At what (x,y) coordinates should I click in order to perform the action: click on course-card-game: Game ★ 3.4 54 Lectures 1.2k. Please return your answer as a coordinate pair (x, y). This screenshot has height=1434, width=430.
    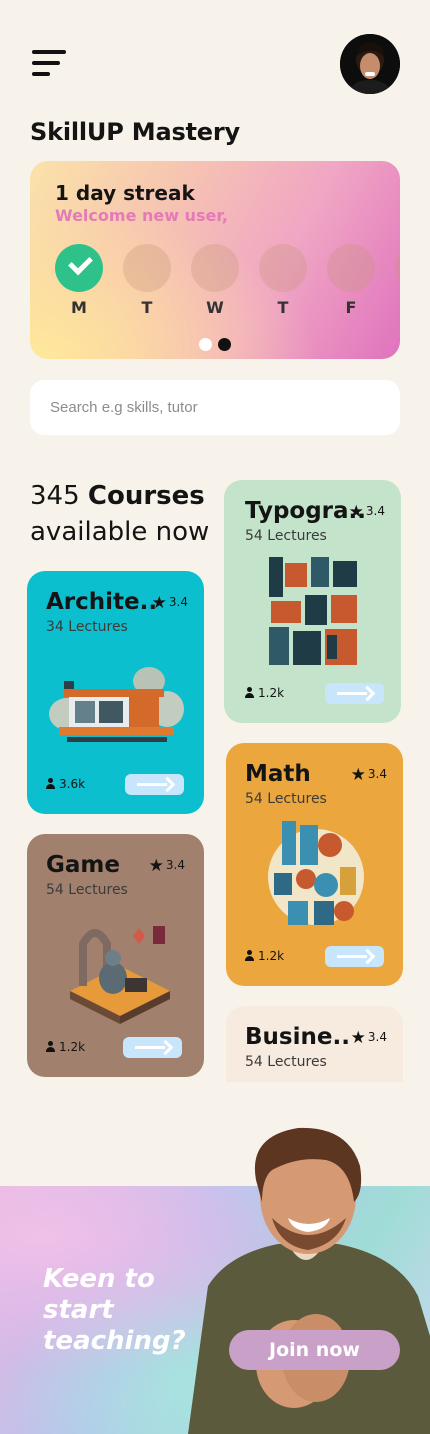
    Looking at the image, I should click on (115, 955).